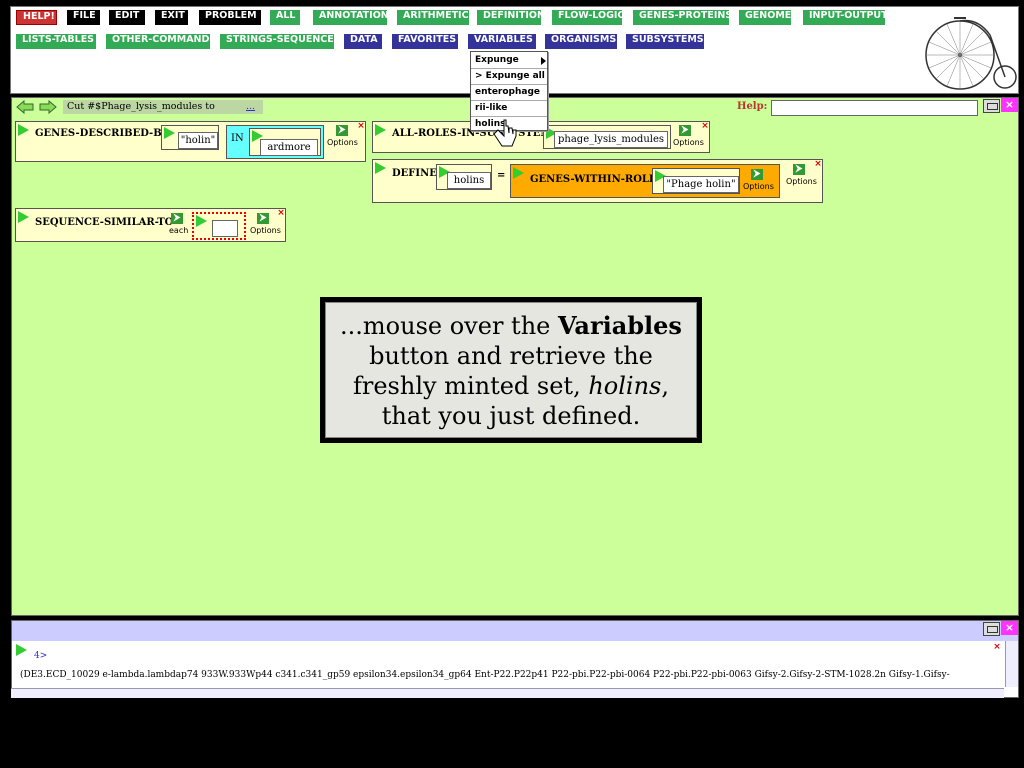 The image size is (1024, 768). I want to click on dropdown-item-enterophage: enterophage, so click(507, 92).